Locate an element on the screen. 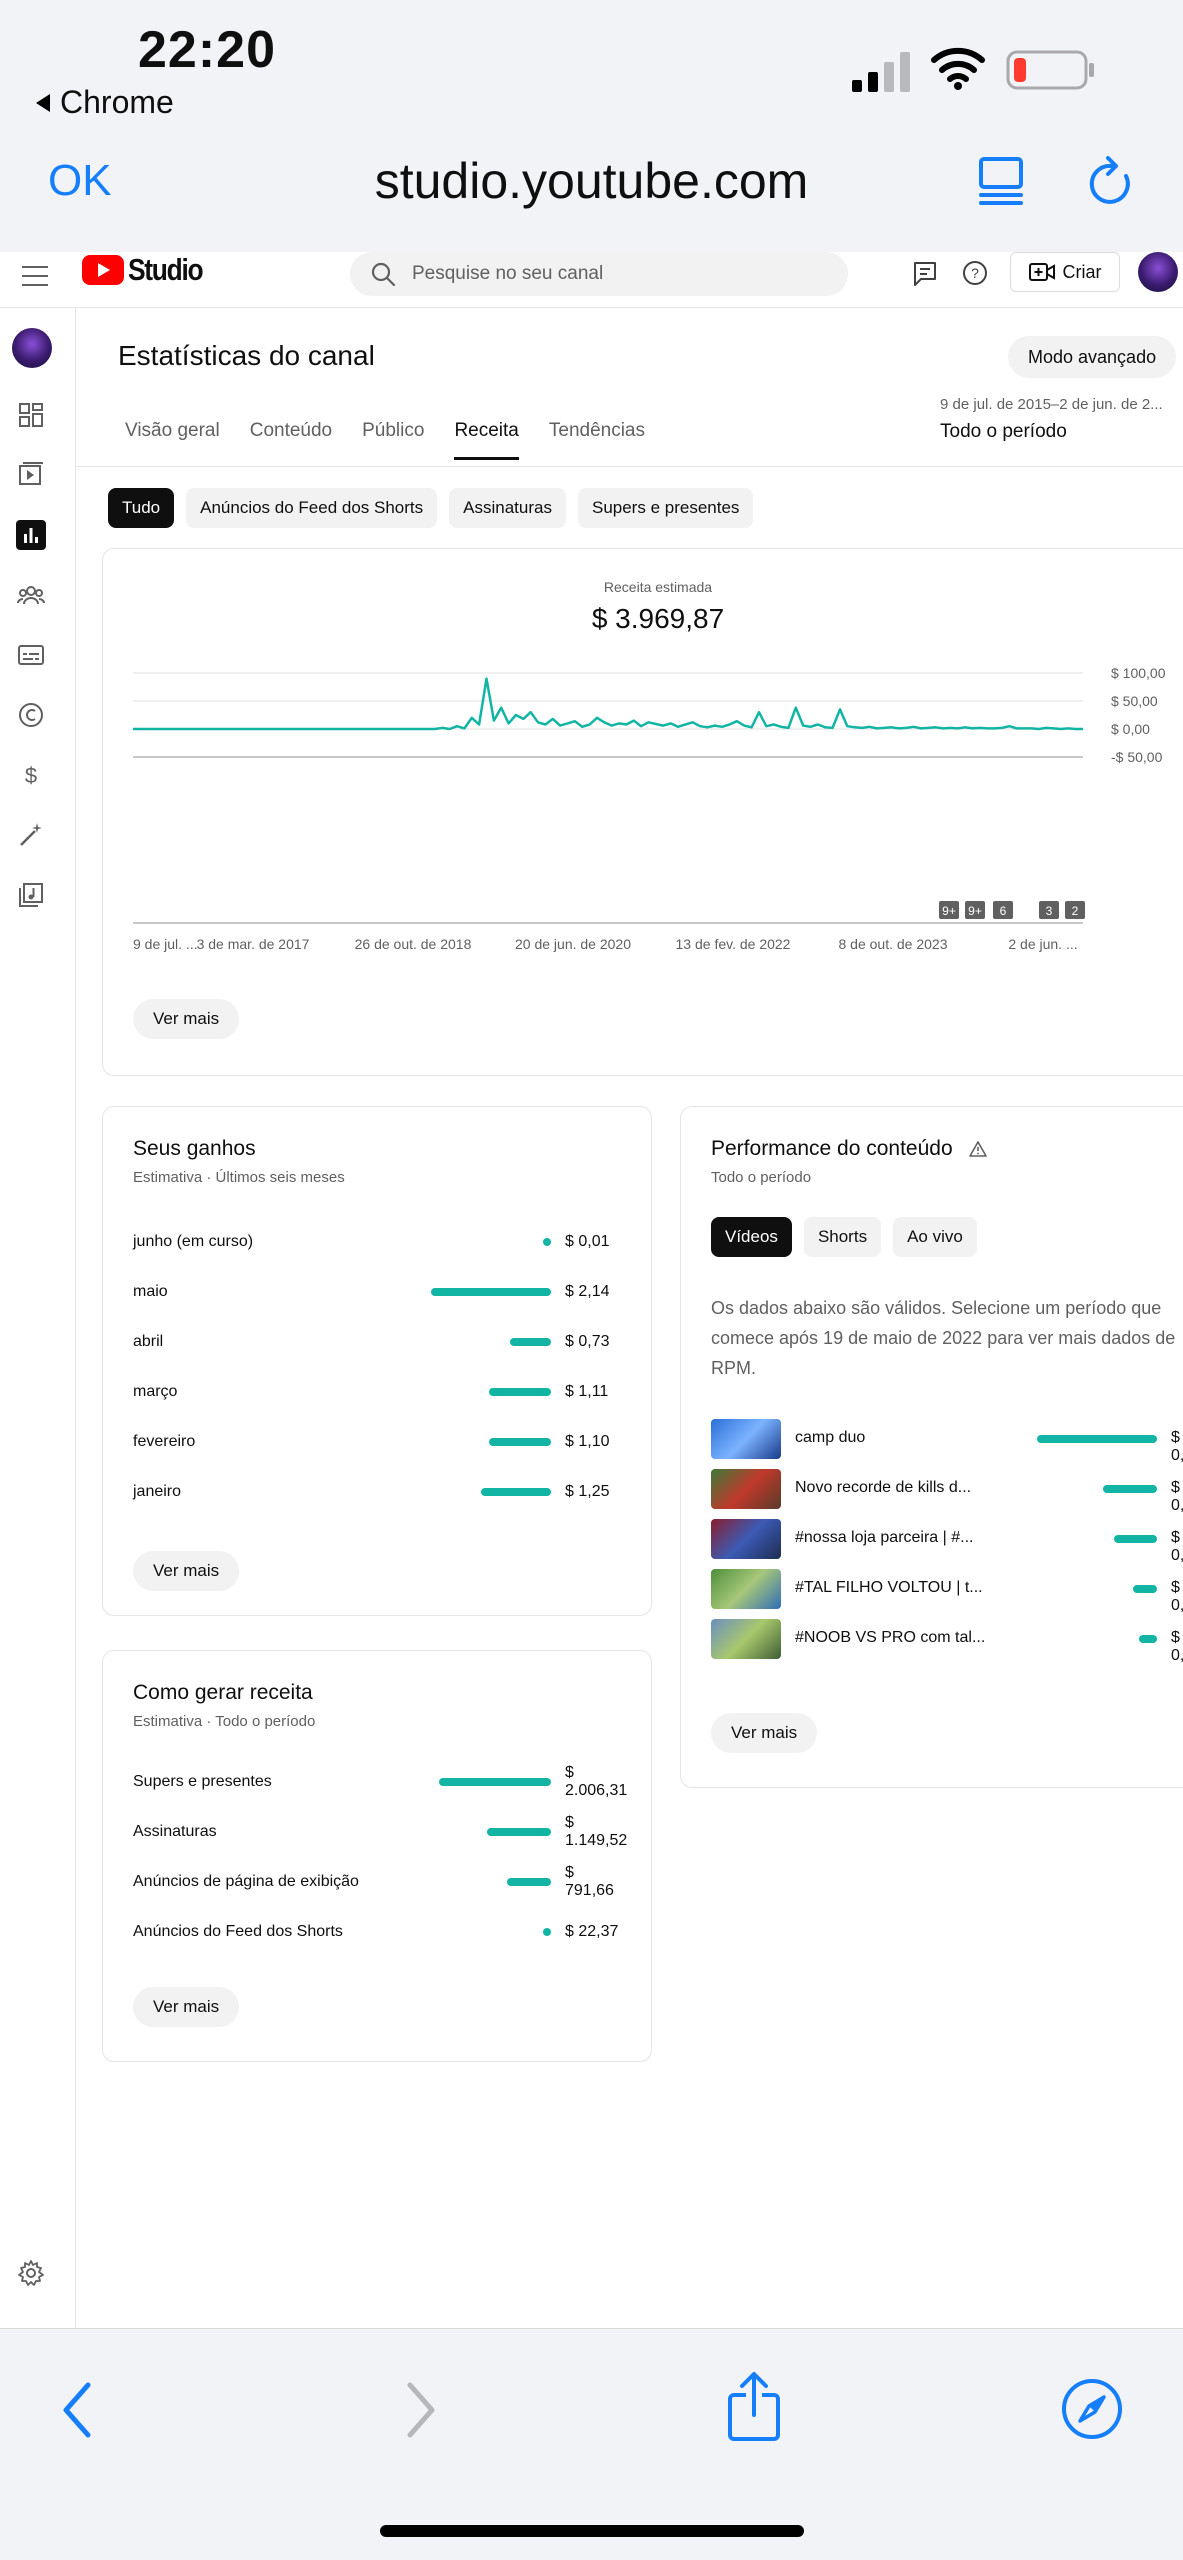 This screenshot has width=1183, height=2560. y-tick-label: $ 50,00 is located at coordinates (1134, 701).